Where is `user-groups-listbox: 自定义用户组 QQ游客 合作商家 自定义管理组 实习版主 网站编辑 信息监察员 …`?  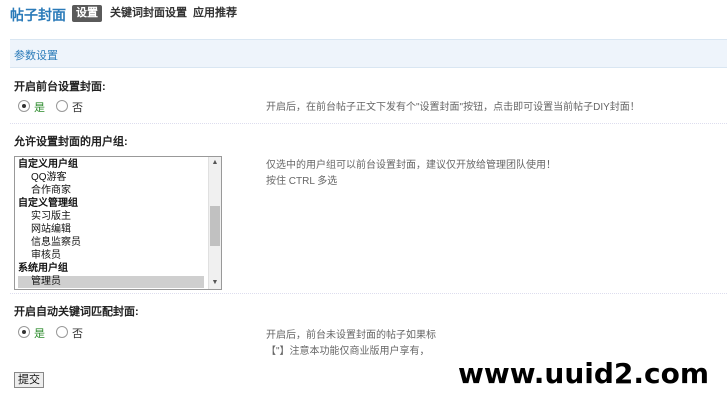 user-groups-listbox: 自定义用户组 QQ游客 合作商家 自定义管理组 实习版主 网站编辑 信息监察员 … is located at coordinates (118, 223).